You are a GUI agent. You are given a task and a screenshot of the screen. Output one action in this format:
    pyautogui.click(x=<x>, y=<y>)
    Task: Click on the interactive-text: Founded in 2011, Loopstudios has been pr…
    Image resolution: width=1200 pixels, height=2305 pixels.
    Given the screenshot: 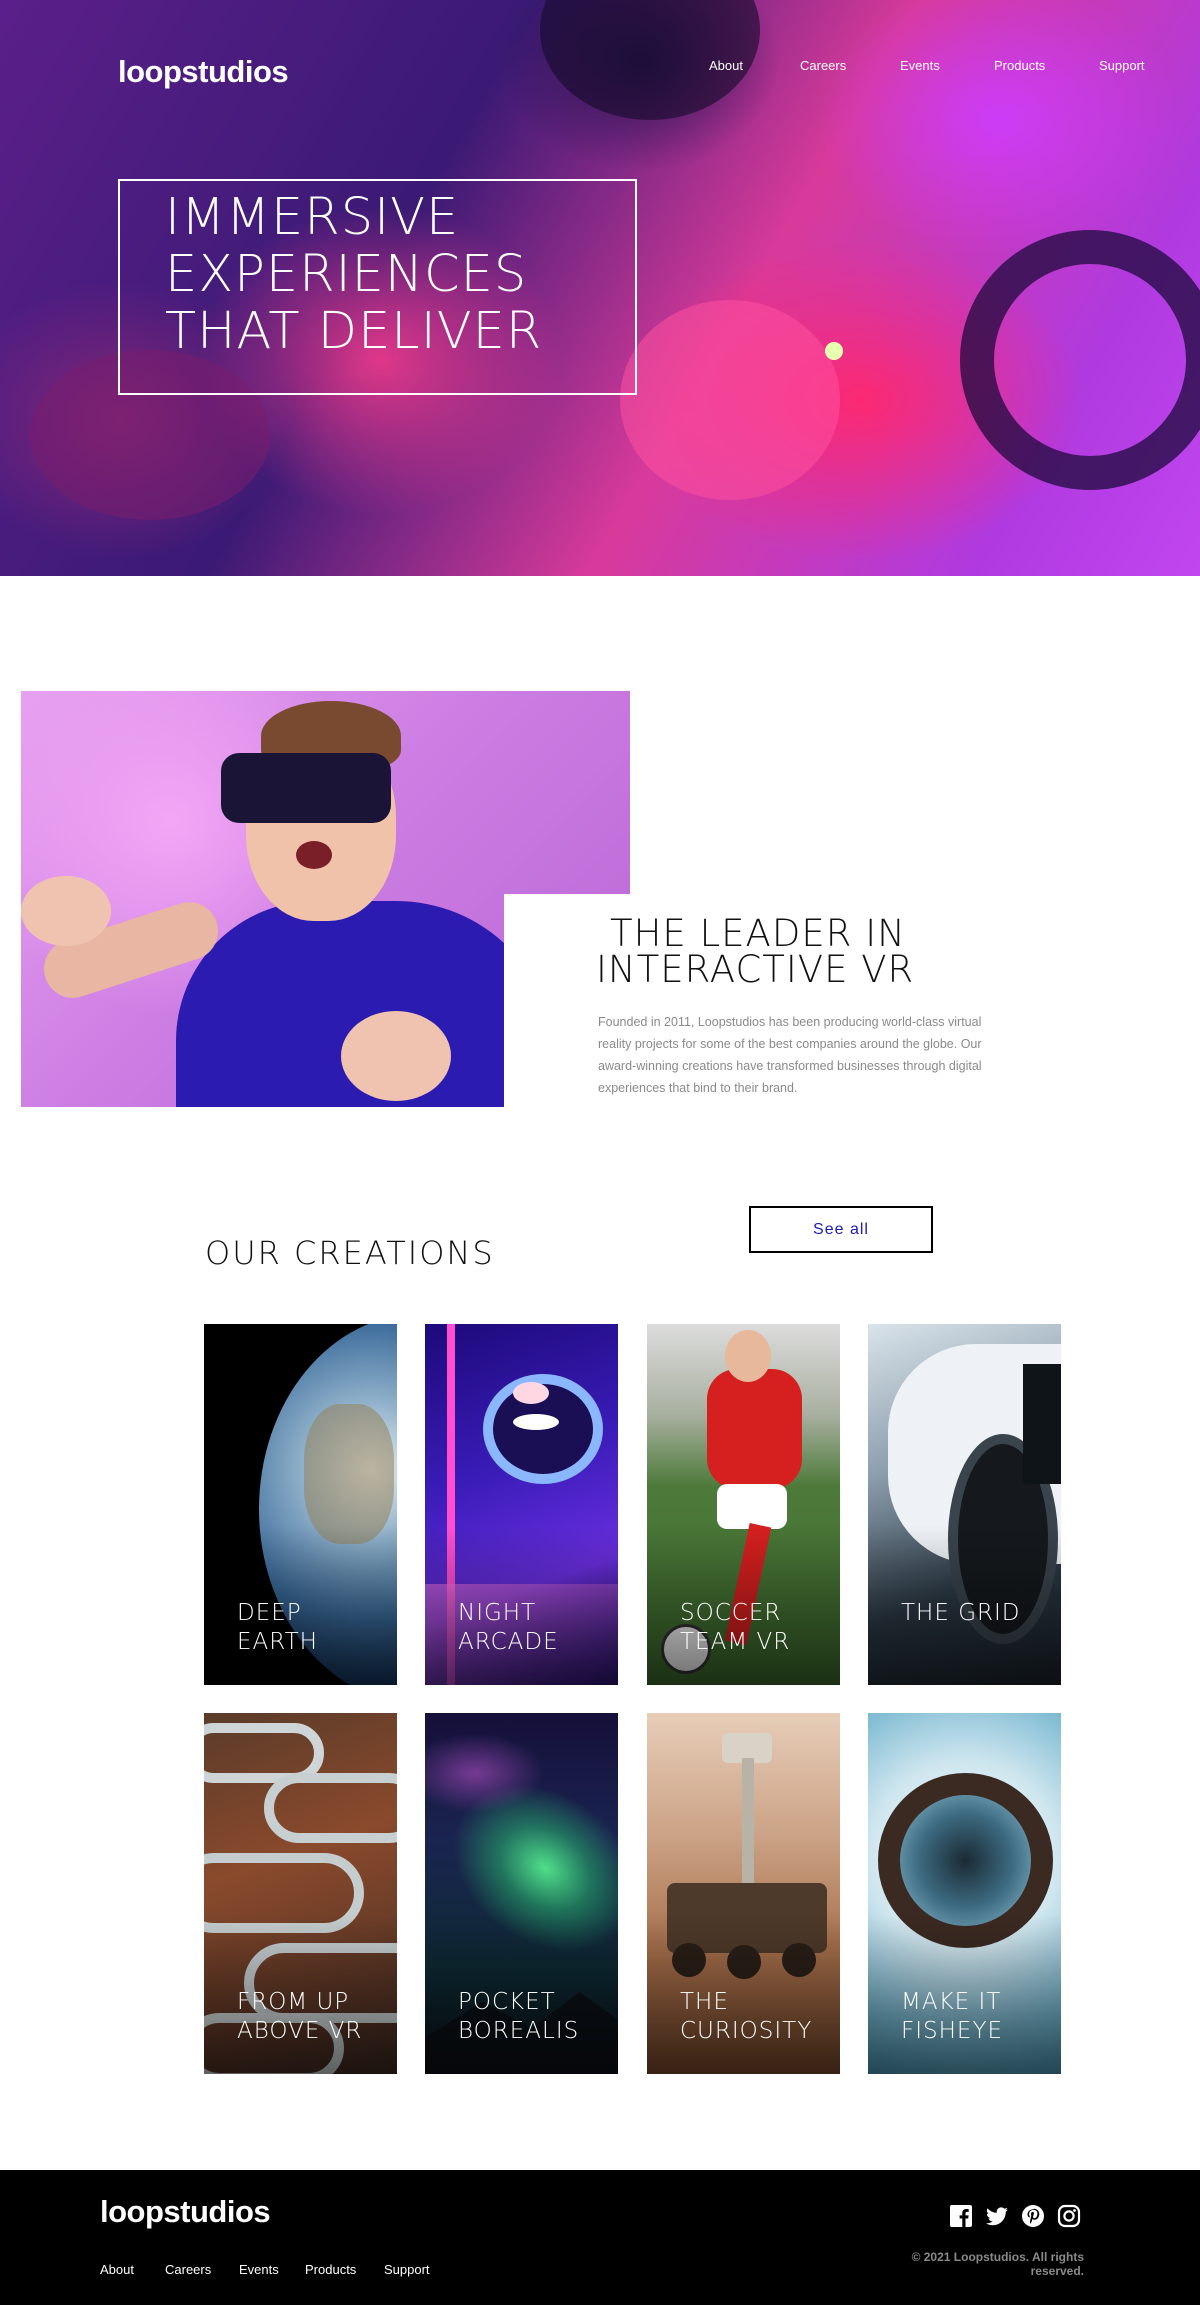 What is the action you would take?
    pyautogui.click(x=790, y=1055)
    